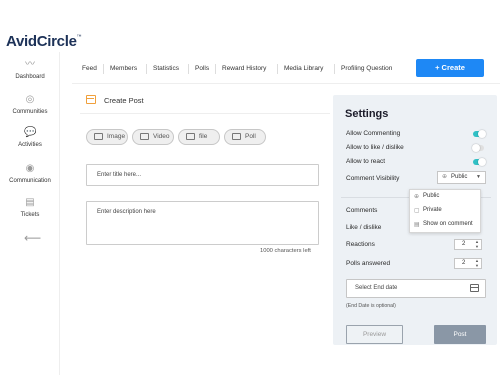 The image size is (500, 375). I want to click on end-date-input: Select End date, so click(416, 288).